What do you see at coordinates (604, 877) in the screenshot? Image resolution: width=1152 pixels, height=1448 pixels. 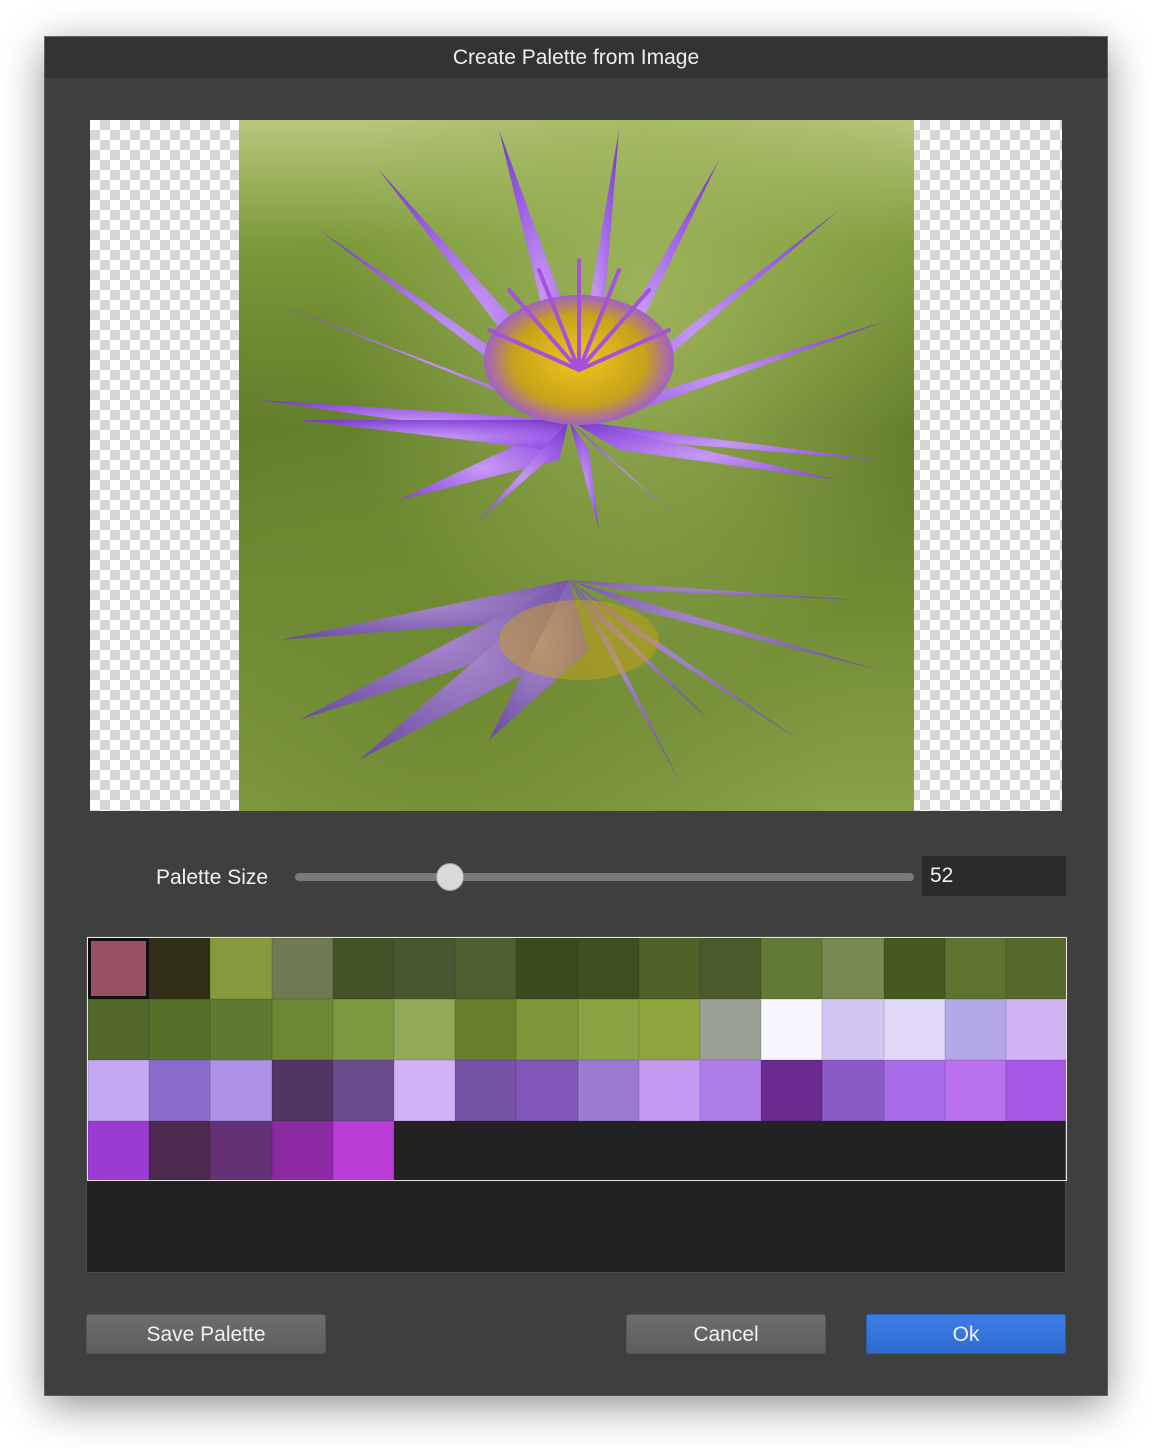 I see `palette-size-slider-track` at bounding box center [604, 877].